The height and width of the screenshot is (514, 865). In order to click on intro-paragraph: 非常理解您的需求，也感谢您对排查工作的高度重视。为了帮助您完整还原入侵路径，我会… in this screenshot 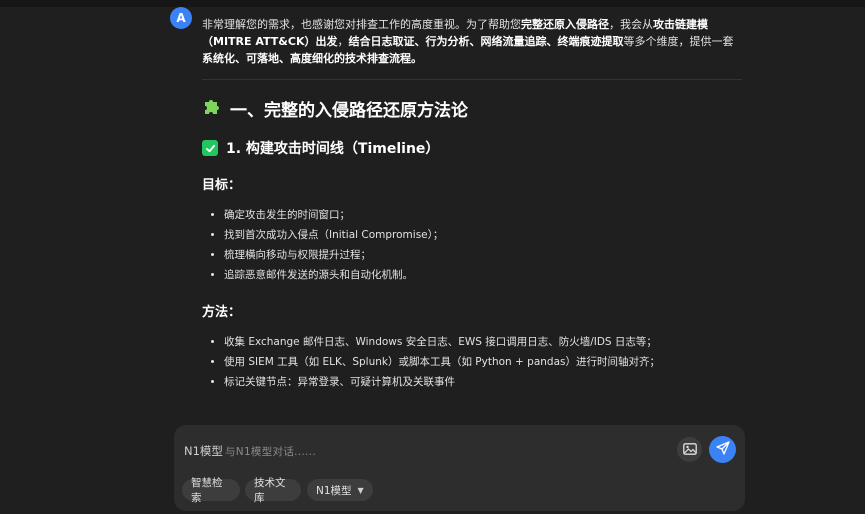, I will do `click(472, 41)`.